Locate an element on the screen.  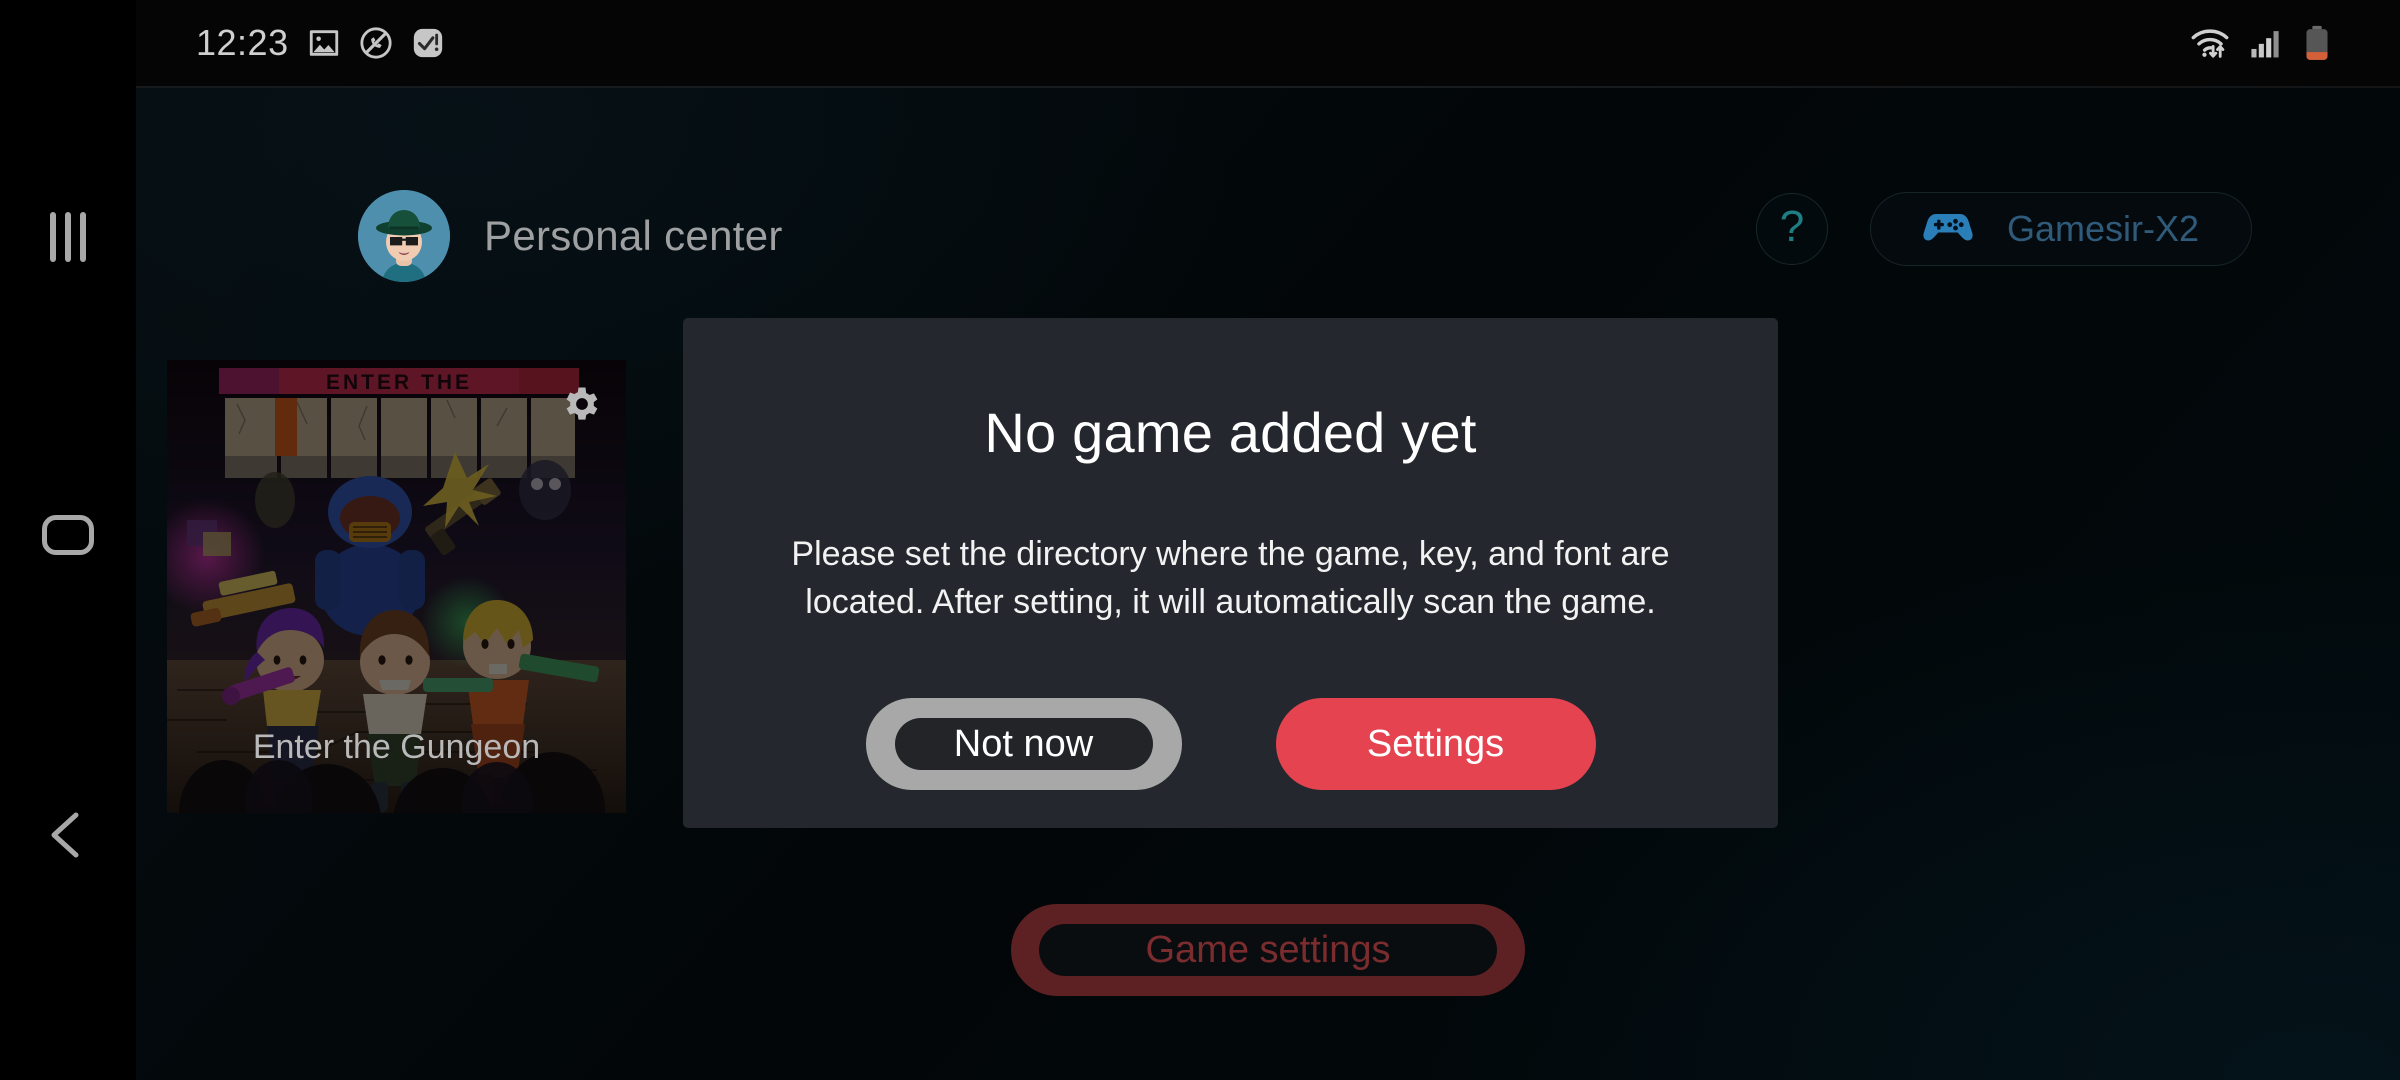
settings-button: Settings is located at coordinates (1435, 744).